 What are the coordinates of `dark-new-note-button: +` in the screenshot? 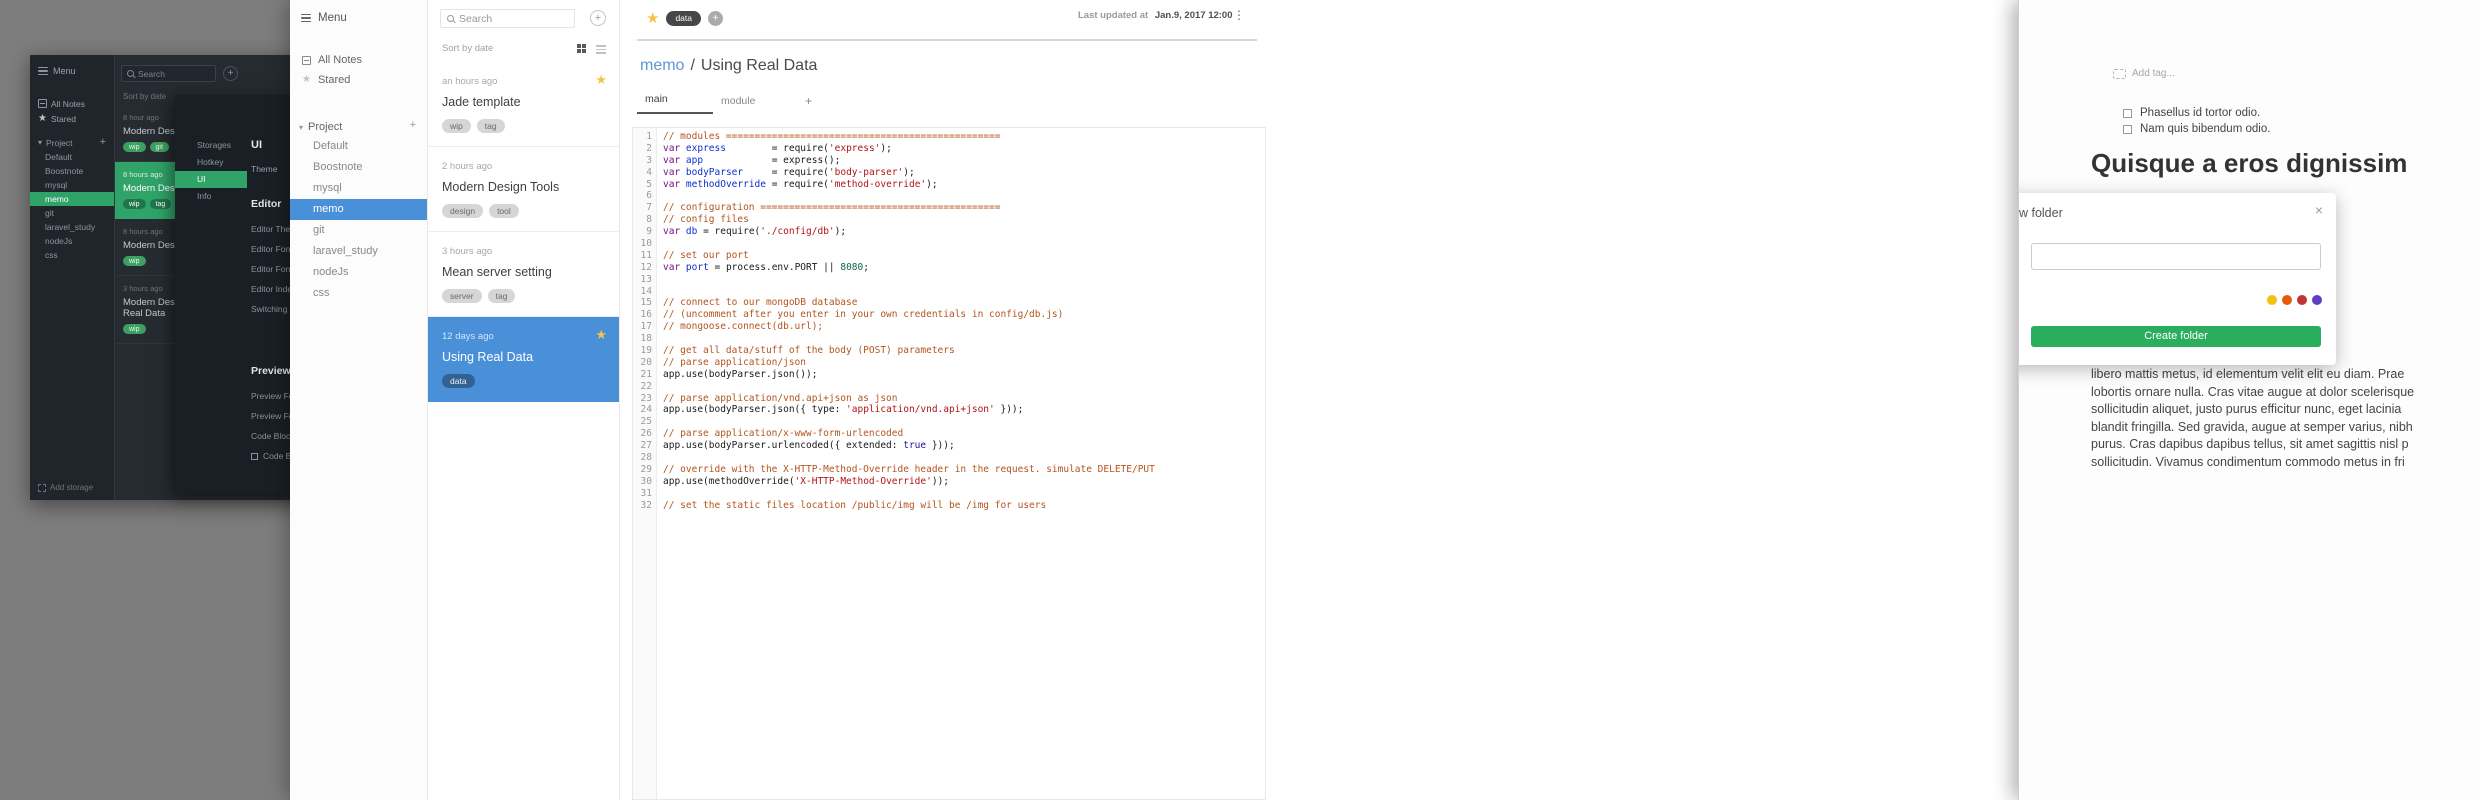 It's located at (230, 73).